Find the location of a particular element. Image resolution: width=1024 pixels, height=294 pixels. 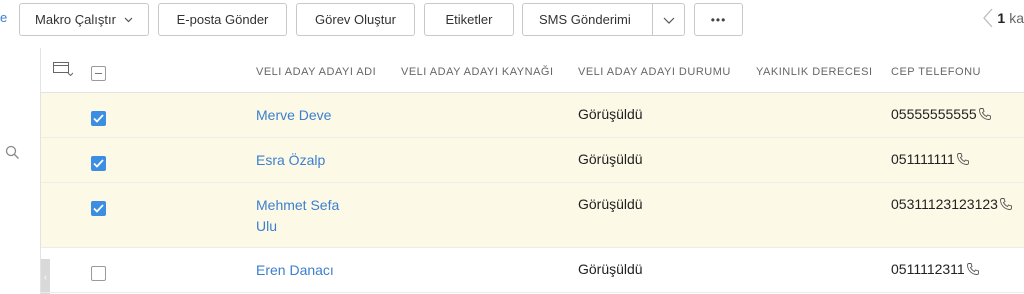

create-task-button: Görev Oluştur is located at coordinates (355, 19).